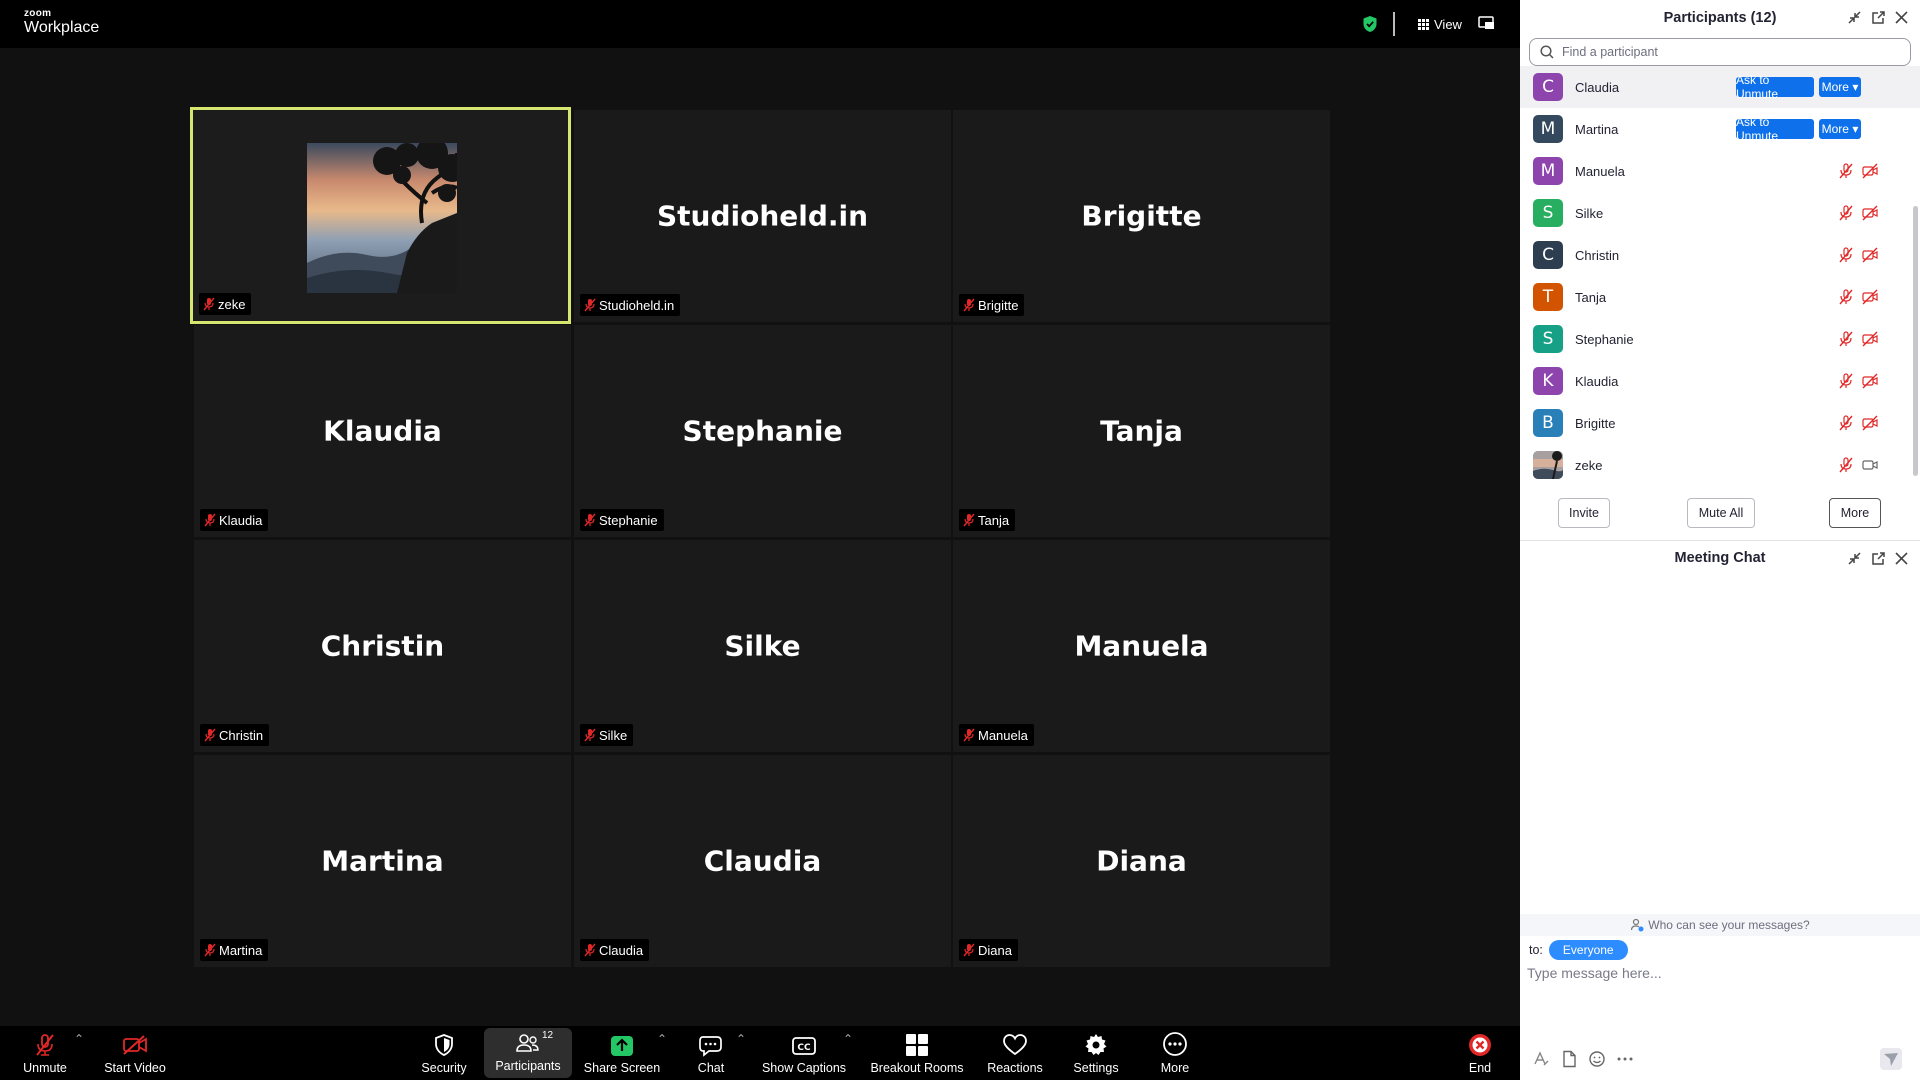 This screenshot has width=1920, height=1080. What do you see at coordinates (762, 646) in the screenshot?
I see `video-tile: Silke Silke` at bounding box center [762, 646].